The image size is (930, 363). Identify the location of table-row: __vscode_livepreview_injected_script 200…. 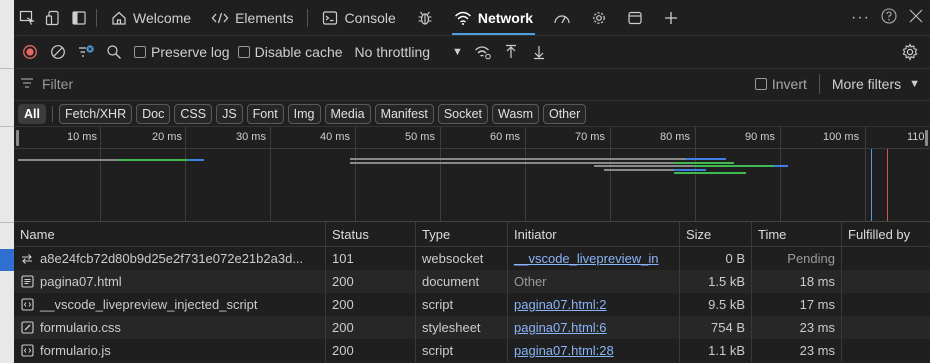
(472, 304).